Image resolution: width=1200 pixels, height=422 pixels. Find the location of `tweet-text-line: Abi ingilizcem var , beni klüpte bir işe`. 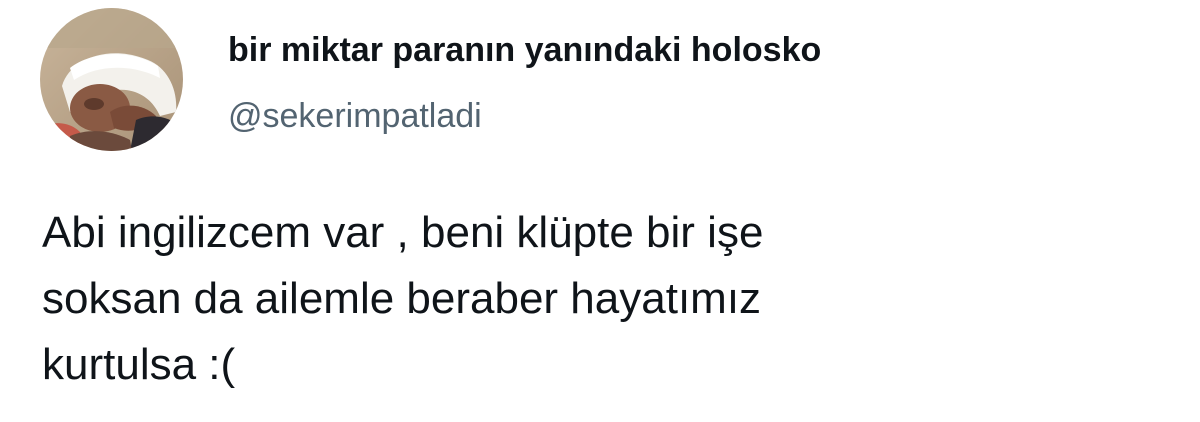

tweet-text-line: Abi ingilizcem var , beni klüpte bir işe is located at coordinates (403, 232).